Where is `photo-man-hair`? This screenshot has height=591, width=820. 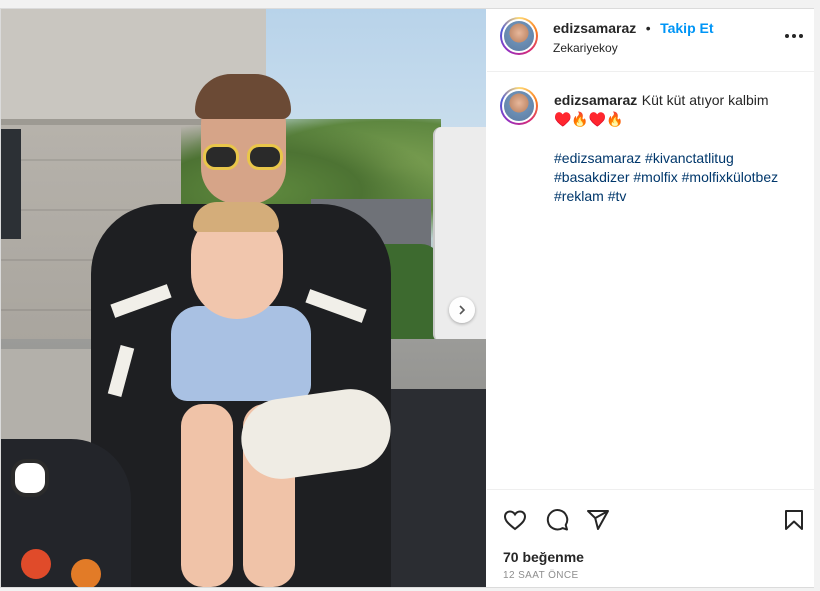
photo-man-hair is located at coordinates (243, 96).